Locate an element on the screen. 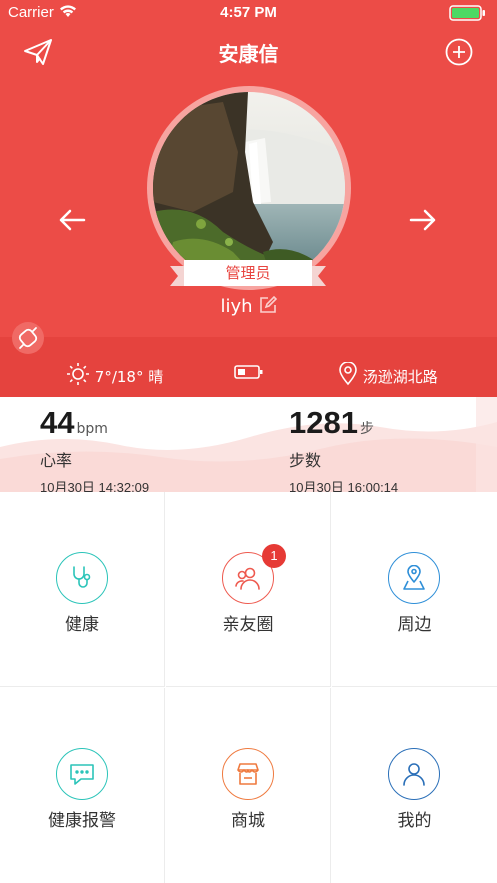 The height and width of the screenshot is (883, 497). sync-button is located at coordinates (28, 338).